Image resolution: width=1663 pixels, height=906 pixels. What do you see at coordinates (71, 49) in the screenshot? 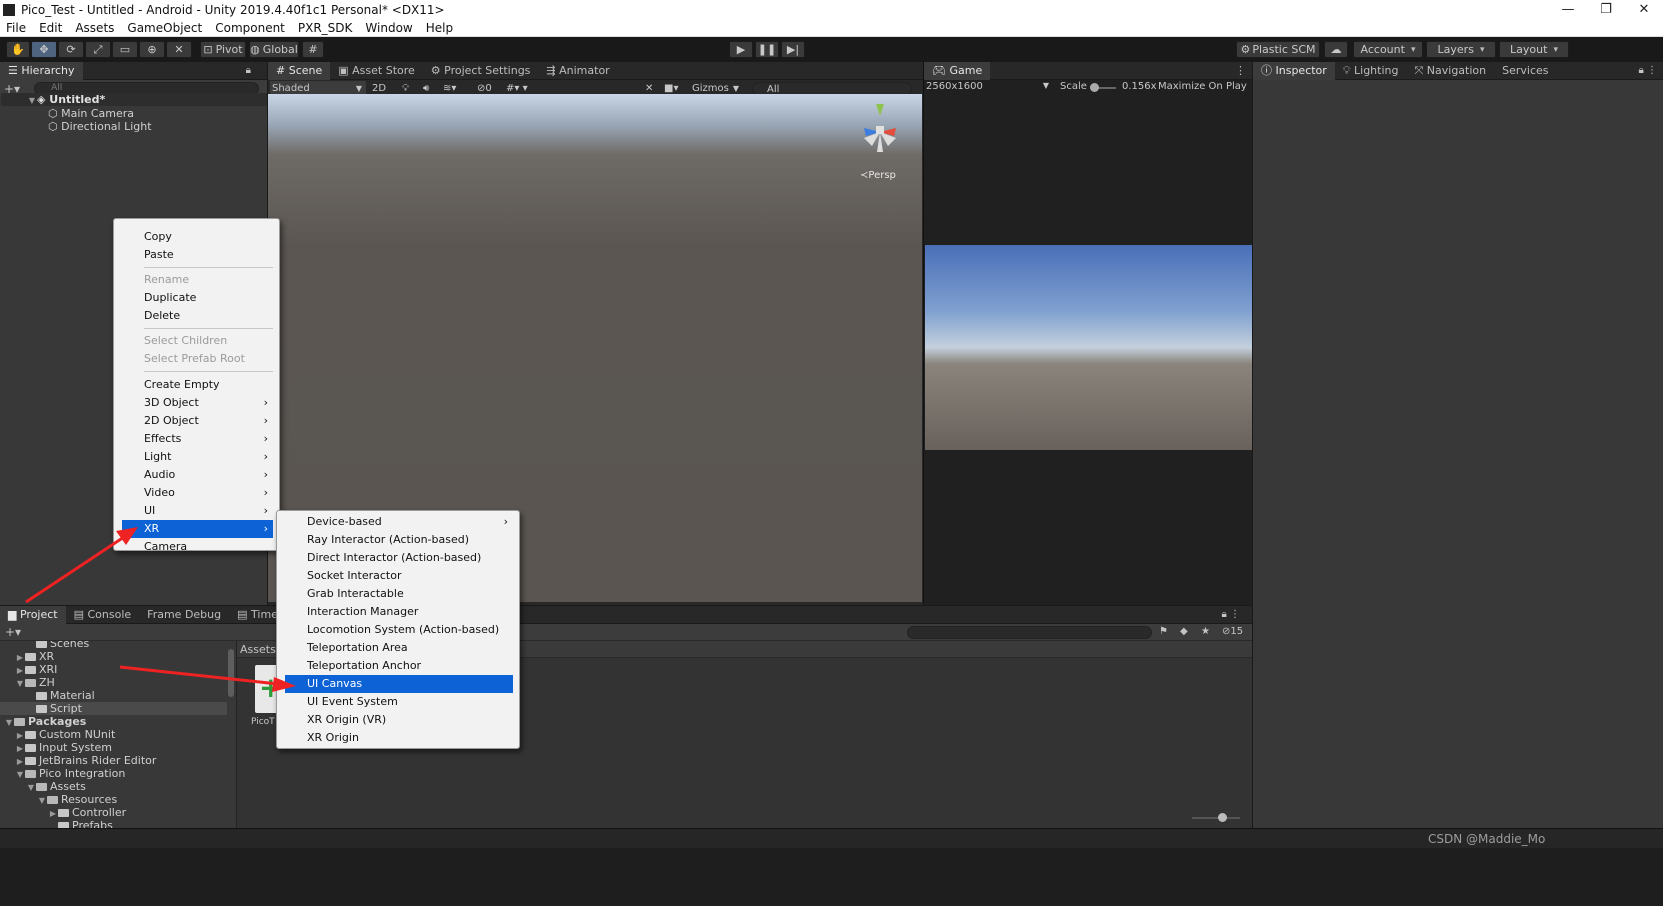
I see `rotate-tool-button: ⟳` at bounding box center [71, 49].